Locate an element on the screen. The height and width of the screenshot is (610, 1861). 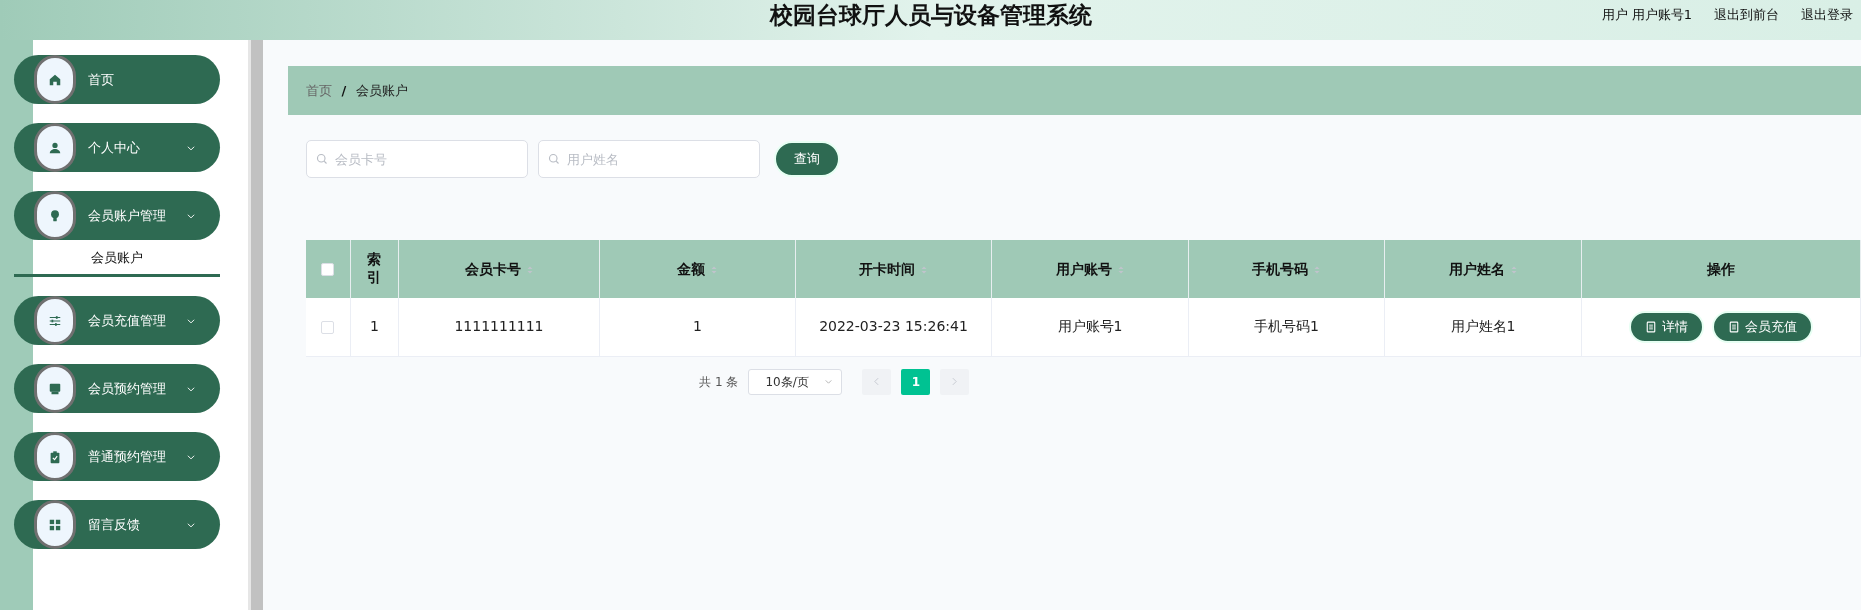
search-field: 会员卡号 is located at coordinates (416, 159).